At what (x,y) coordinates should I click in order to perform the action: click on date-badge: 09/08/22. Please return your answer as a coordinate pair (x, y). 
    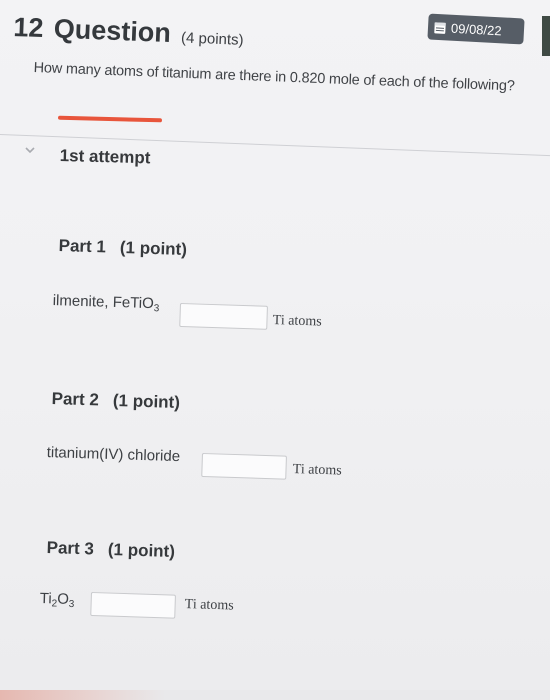
    Looking at the image, I should click on (476, 29).